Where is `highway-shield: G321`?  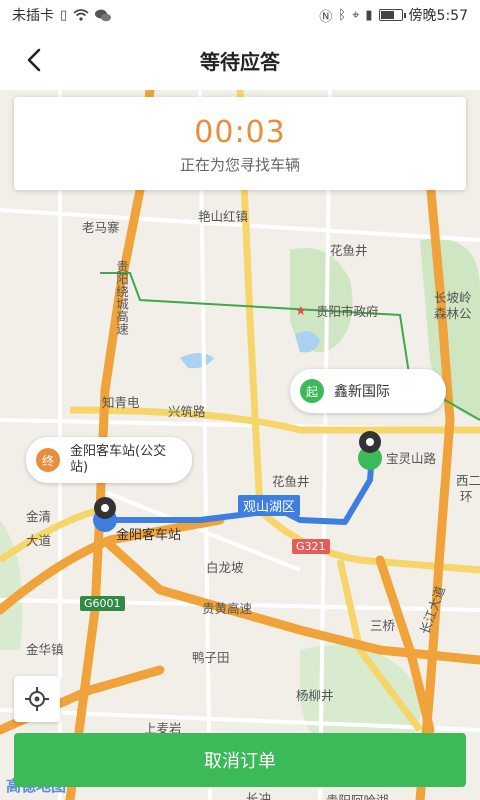
highway-shield: G321 is located at coordinates (311, 546).